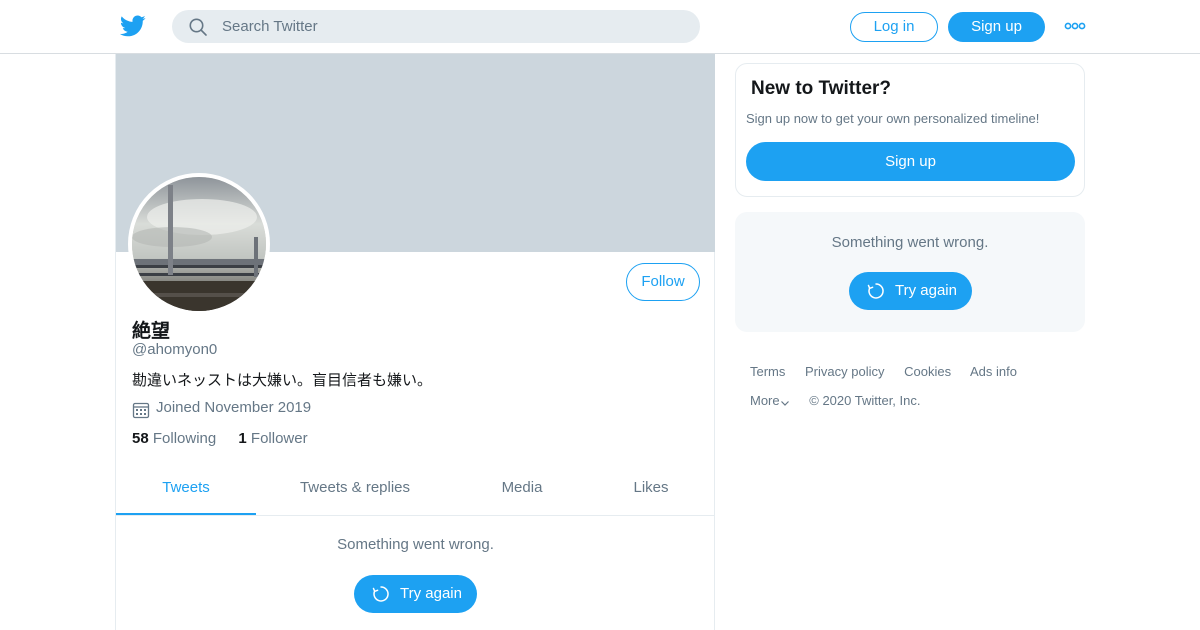 This screenshot has width=1200, height=630. What do you see at coordinates (174, 349) in the screenshot?
I see `user-handle: @ahomyon0` at bounding box center [174, 349].